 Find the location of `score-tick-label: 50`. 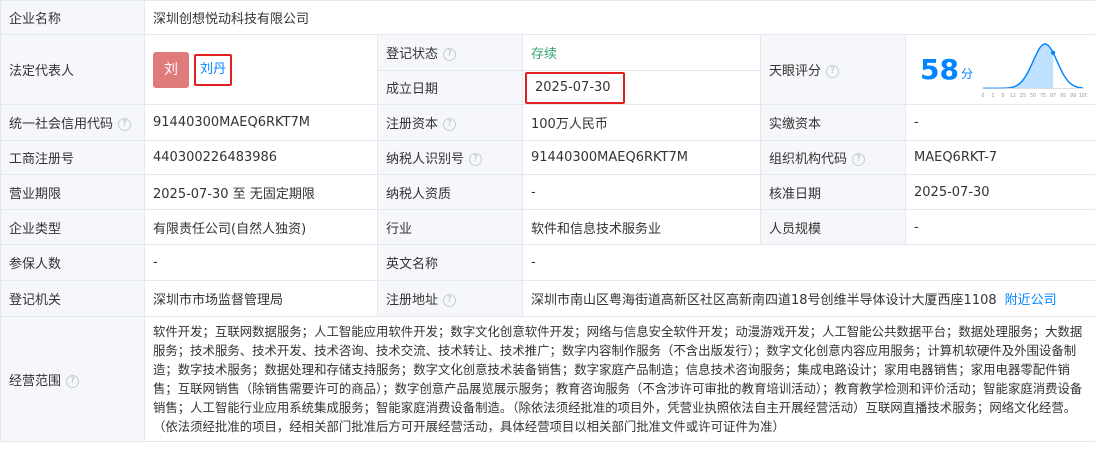

score-tick-label: 50 is located at coordinates (1033, 96).